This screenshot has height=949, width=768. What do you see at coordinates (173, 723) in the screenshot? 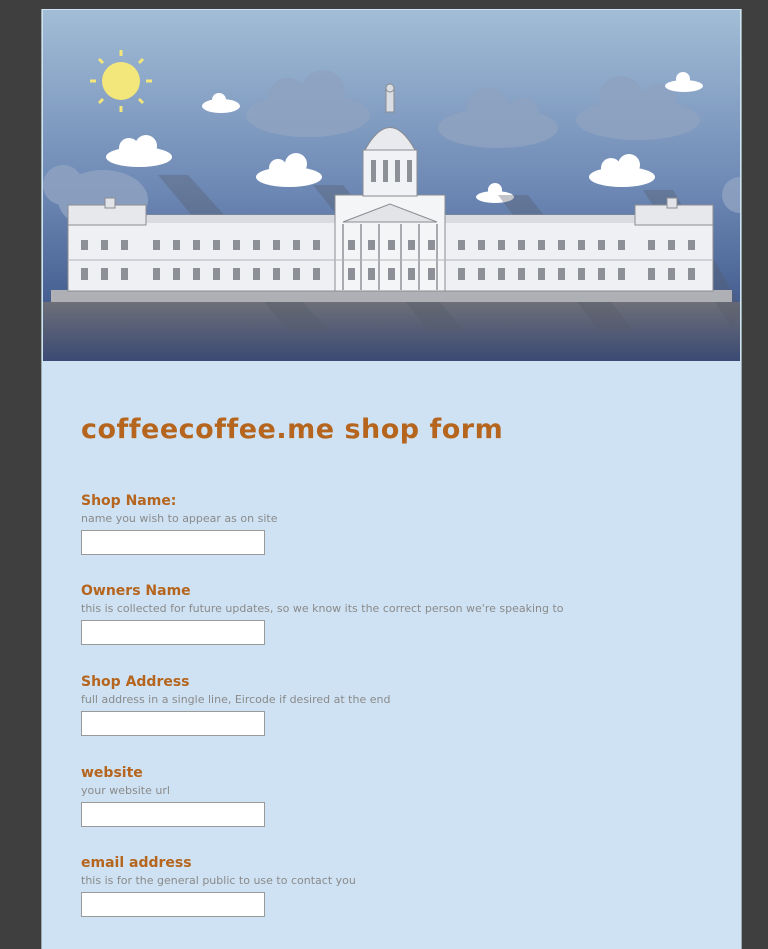
I see `shop-address-input` at bounding box center [173, 723].